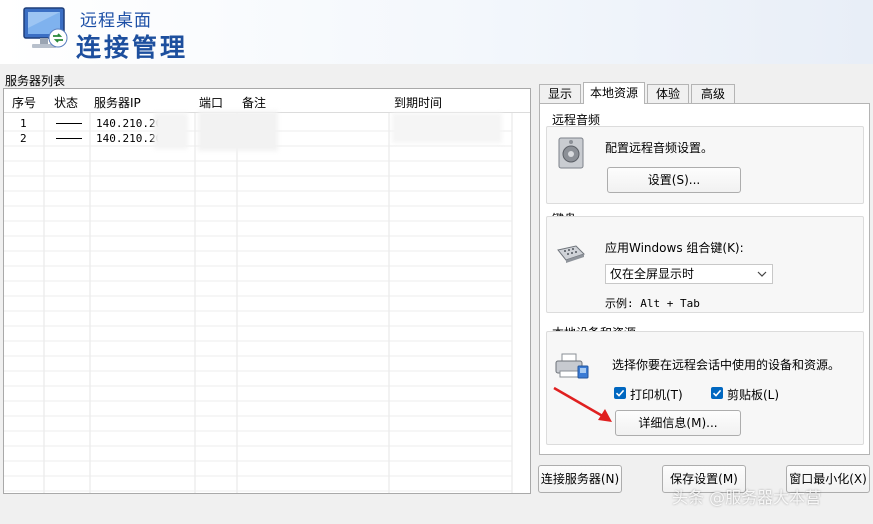 The width and height of the screenshot is (873, 524). I want to click on app-title: 连接管理, so click(132, 47).